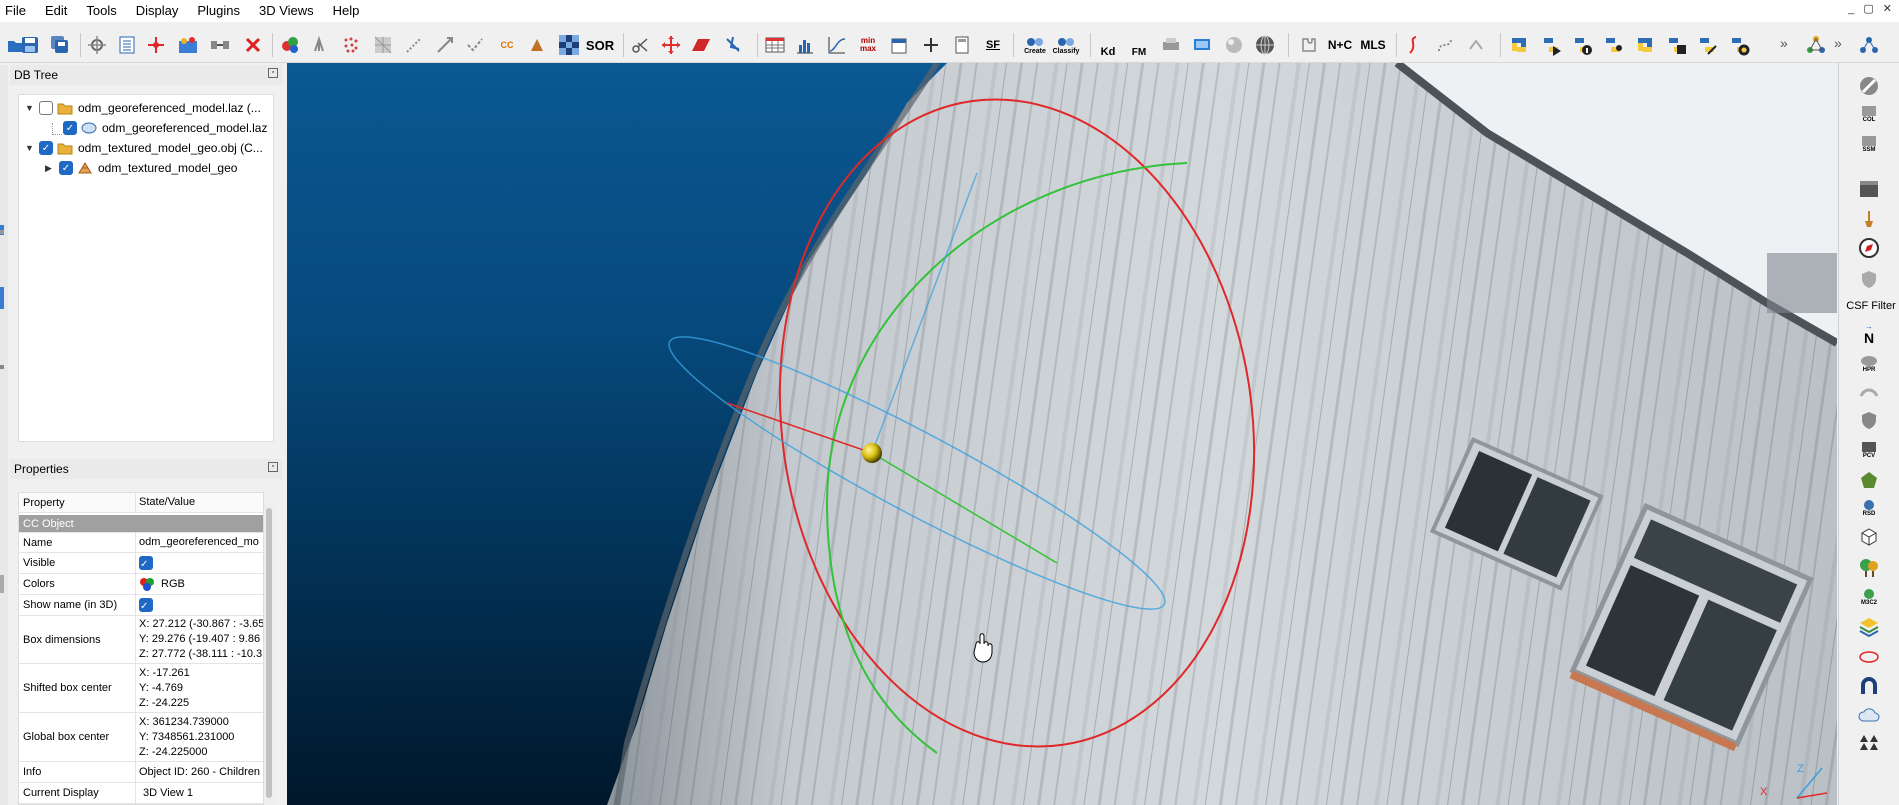 The width and height of the screenshot is (1899, 805). I want to click on menu-help: Help, so click(350, 11).